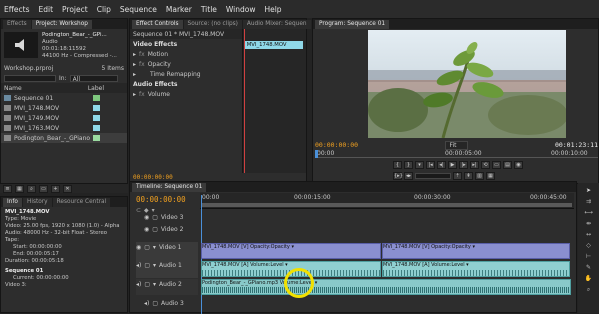 Image resolution: width=599 pixels, height=314 pixels. I want to click on pen-tool-icon: ✎, so click(588, 267).